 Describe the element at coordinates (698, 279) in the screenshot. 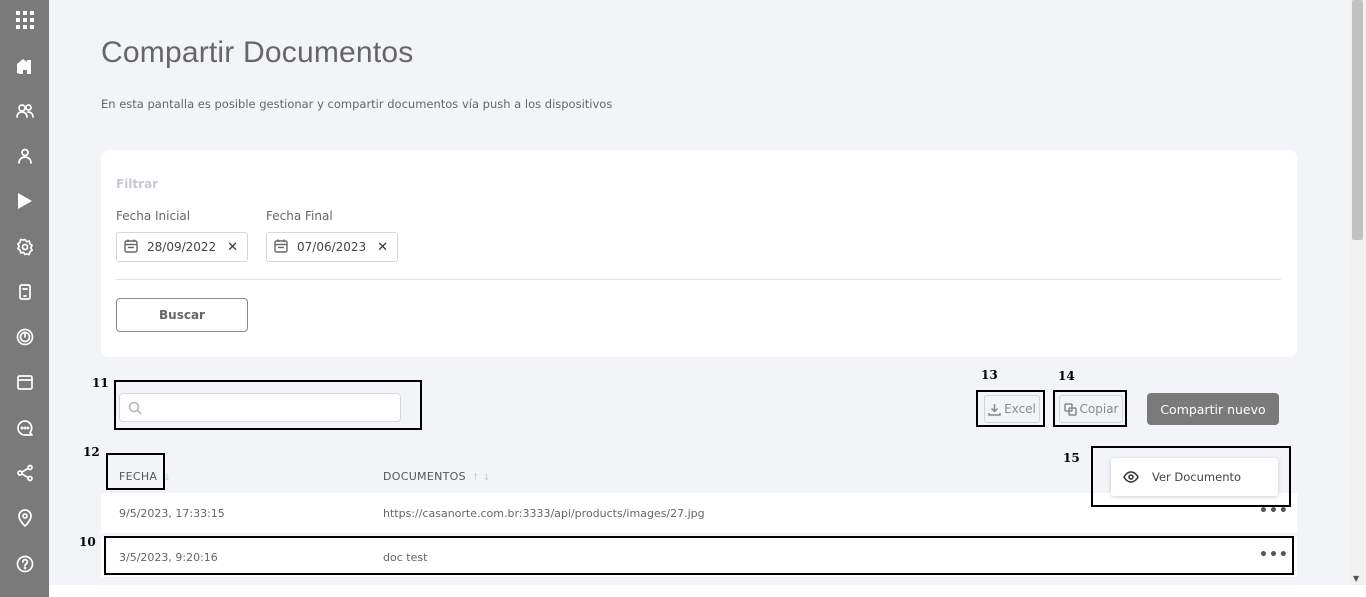

I see `divider` at that location.